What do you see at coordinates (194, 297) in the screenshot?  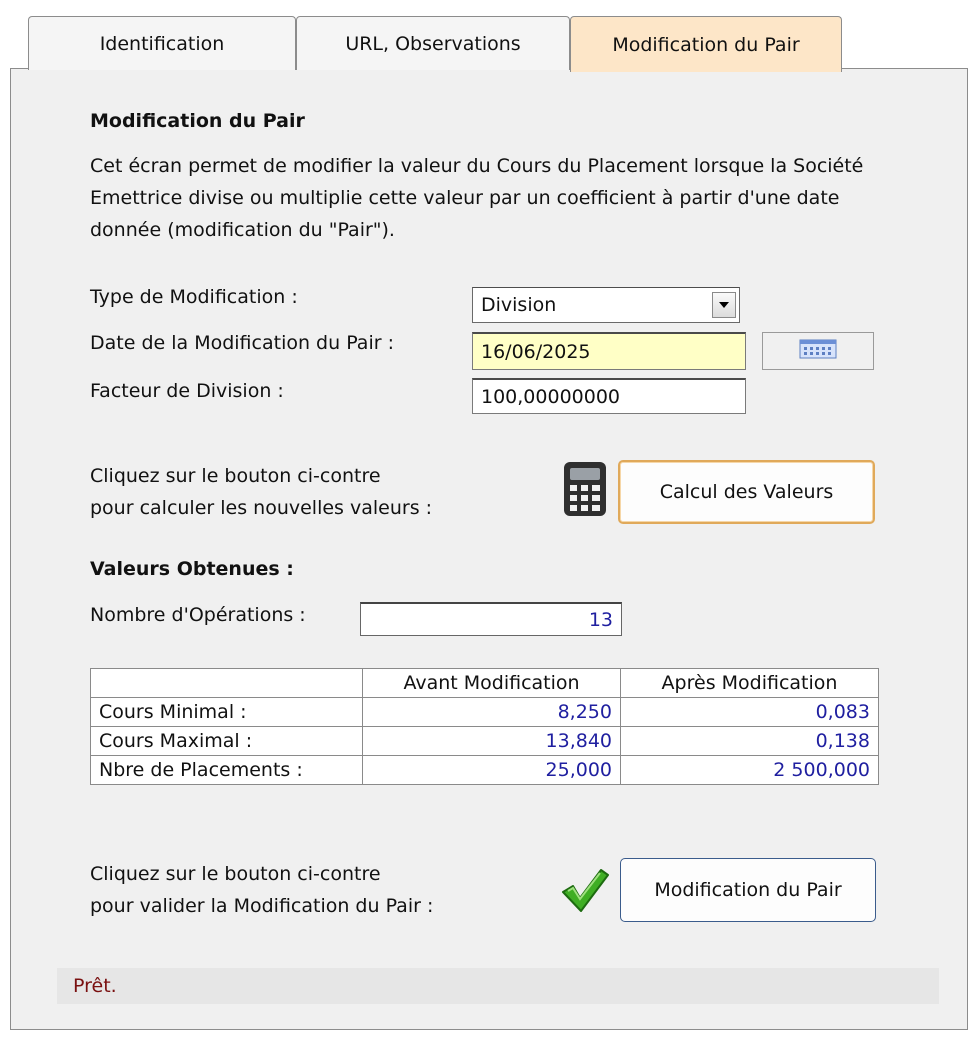 I see `type-label: Type de Modification :` at bounding box center [194, 297].